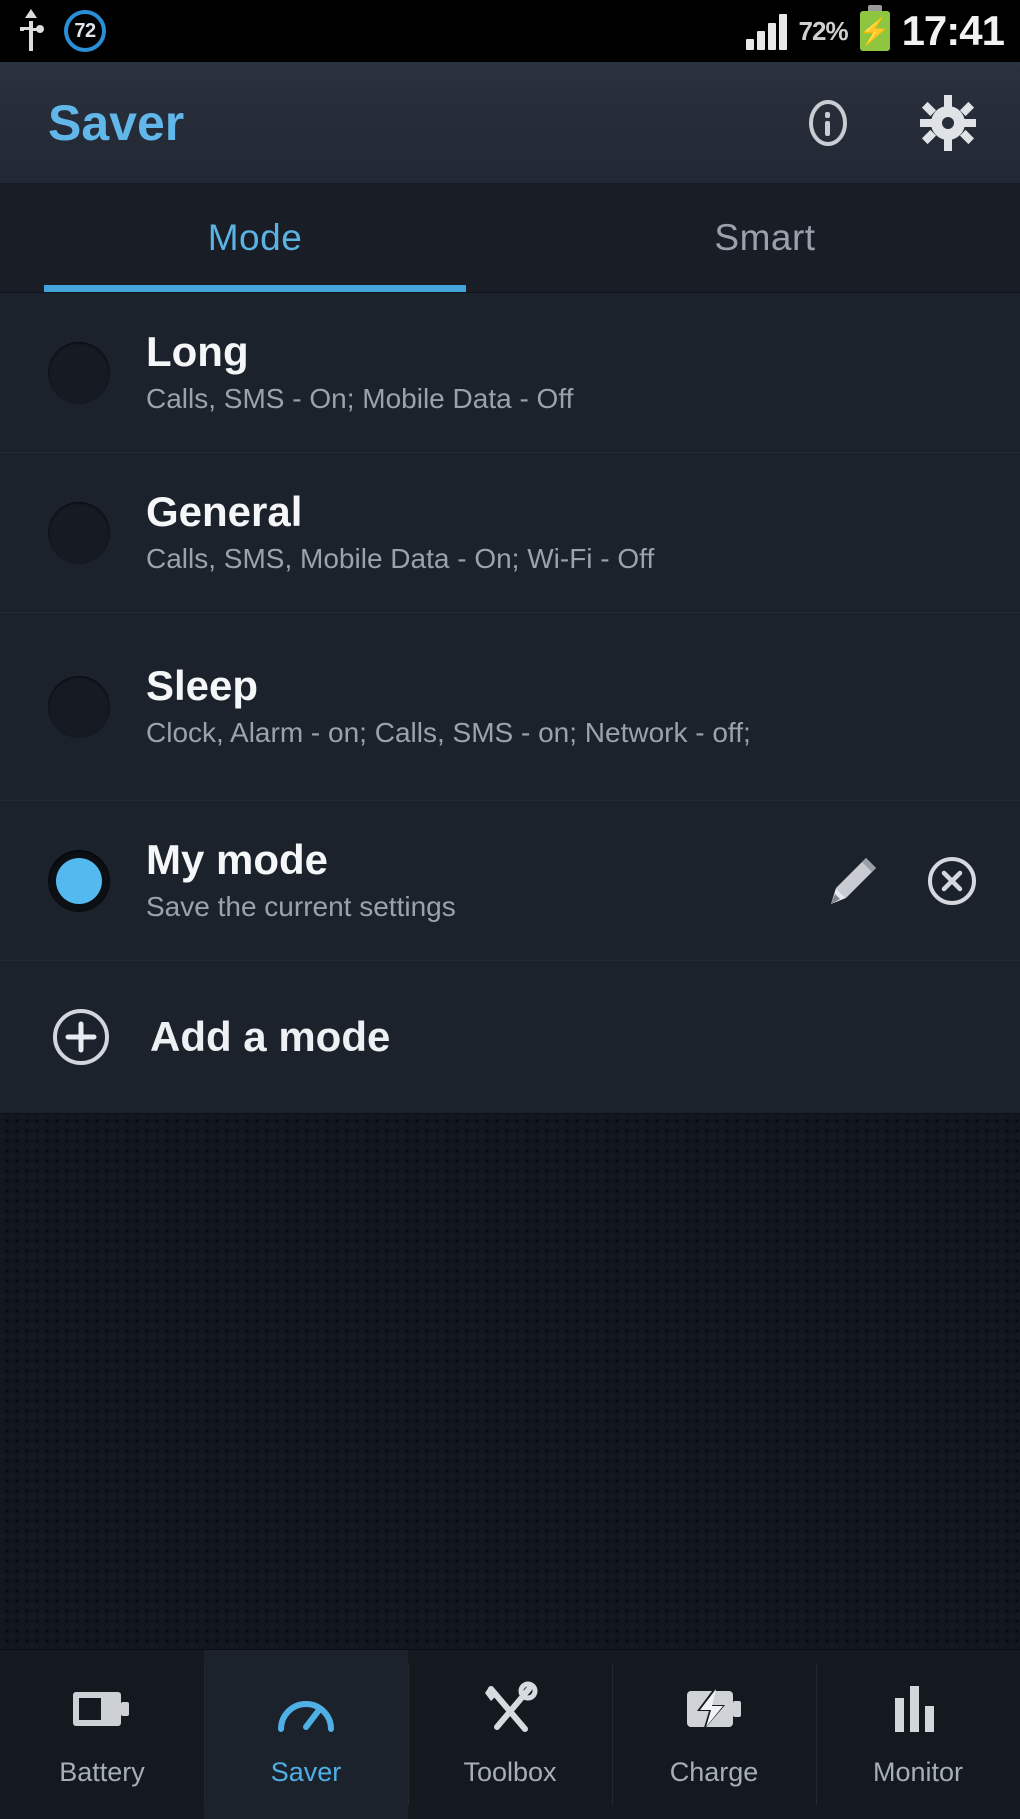 This screenshot has width=1020, height=1819. What do you see at coordinates (306, 1709) in the screenshot?
I see `gauge-icon` at bounding box center [306, 1709].